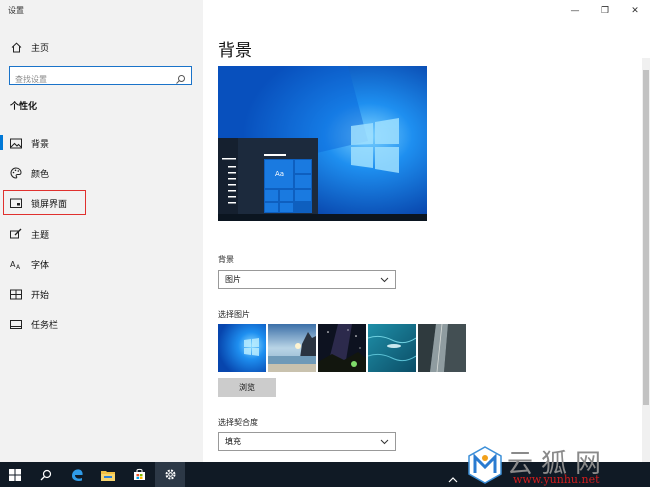 The width and height of the screenshot is (650, 489). I want to click on page-title: 背景, so click(235, 51).